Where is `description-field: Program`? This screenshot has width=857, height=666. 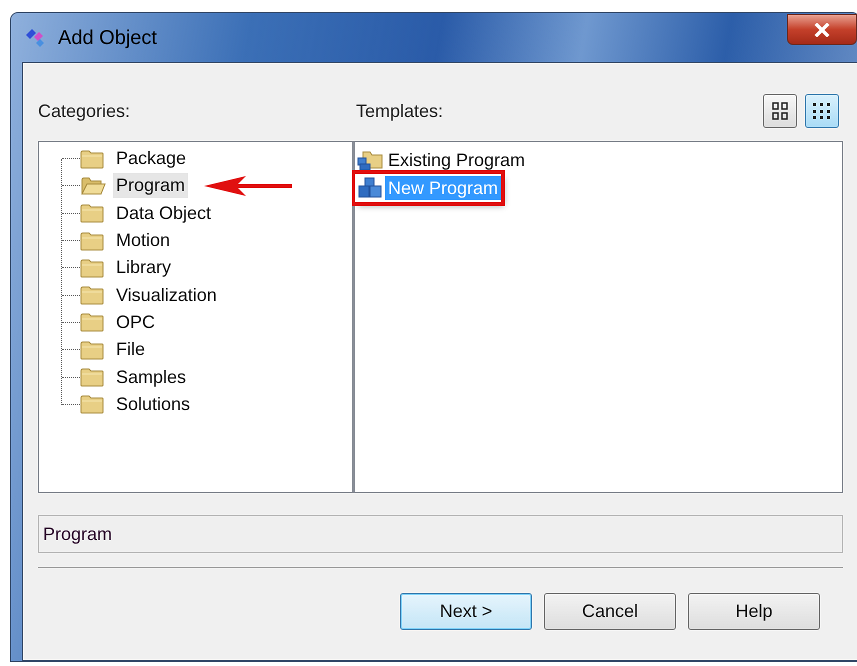 description-field: Program is located at coordinates (440, 534).